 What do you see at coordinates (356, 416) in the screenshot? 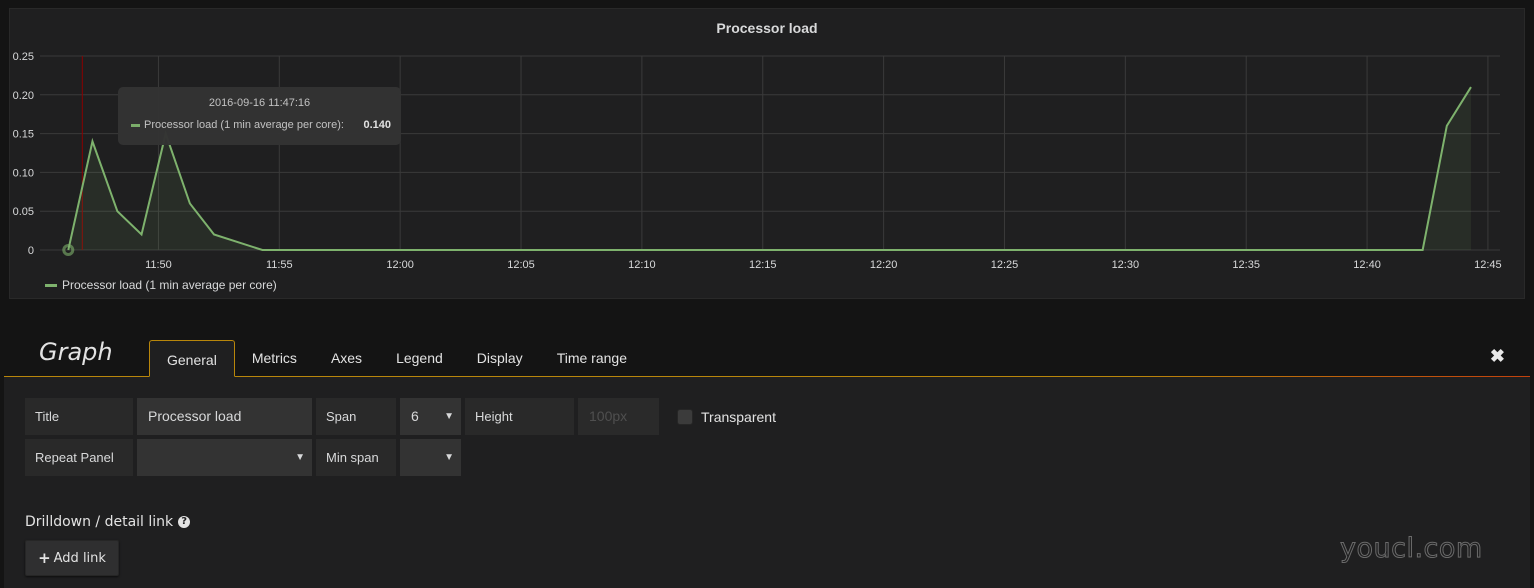
I see `span-label: Span` at bounding box center [356, 416].